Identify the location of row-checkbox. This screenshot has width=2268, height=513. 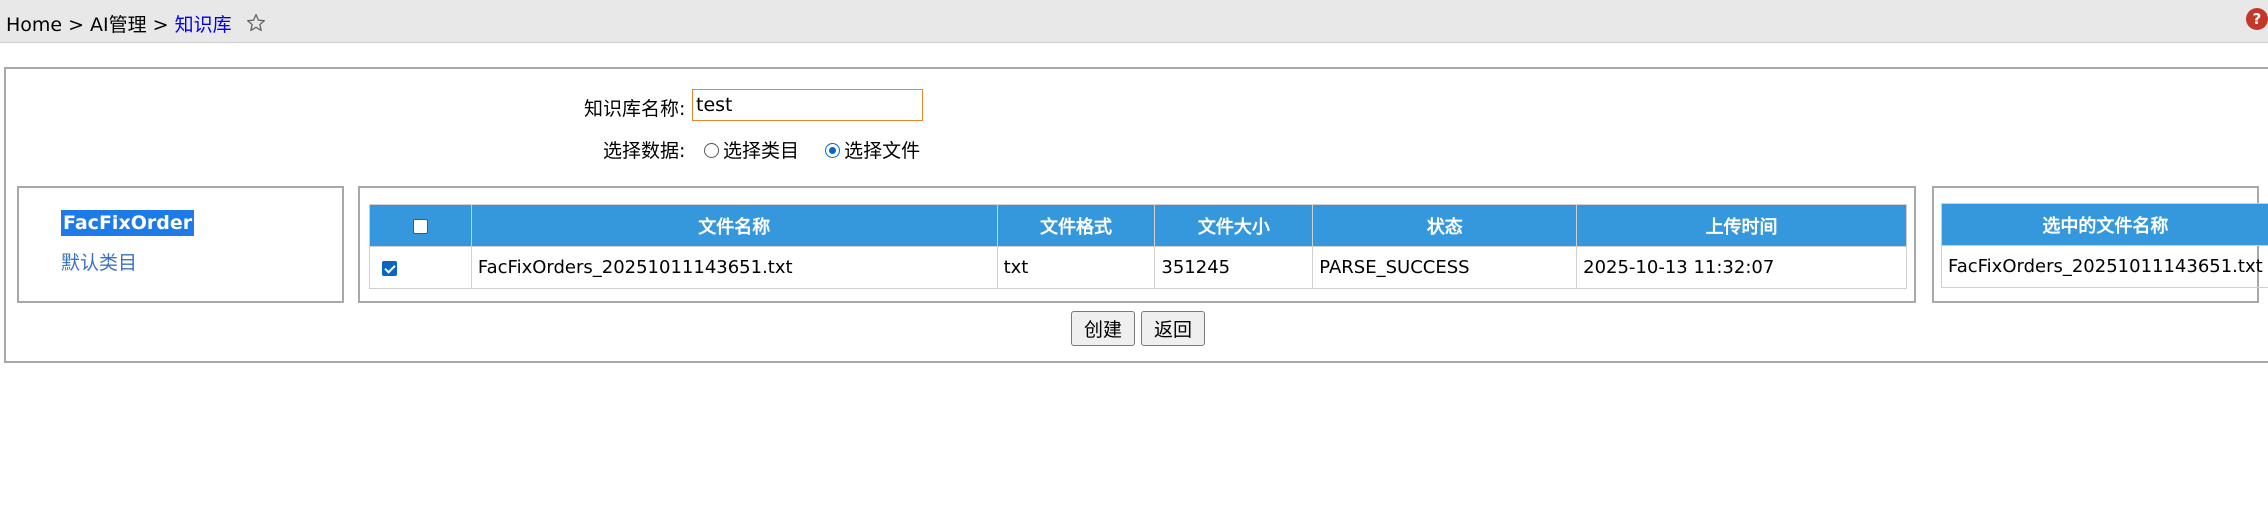
(389, 268).